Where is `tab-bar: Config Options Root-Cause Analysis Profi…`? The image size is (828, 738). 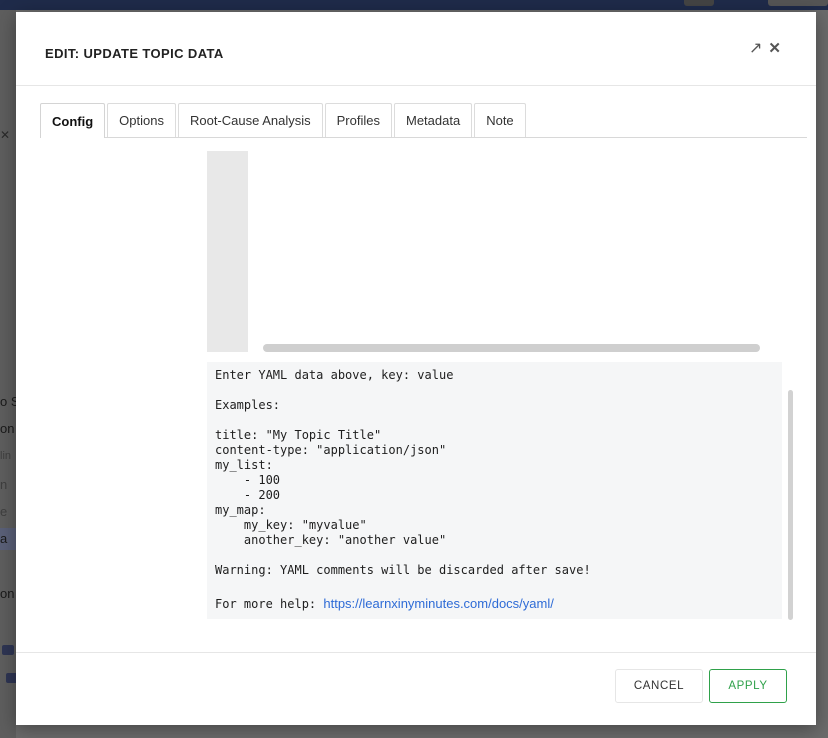 tab-bar: Config Options Root-Cause Analysis Profi… is located at coordinates (284, 120).